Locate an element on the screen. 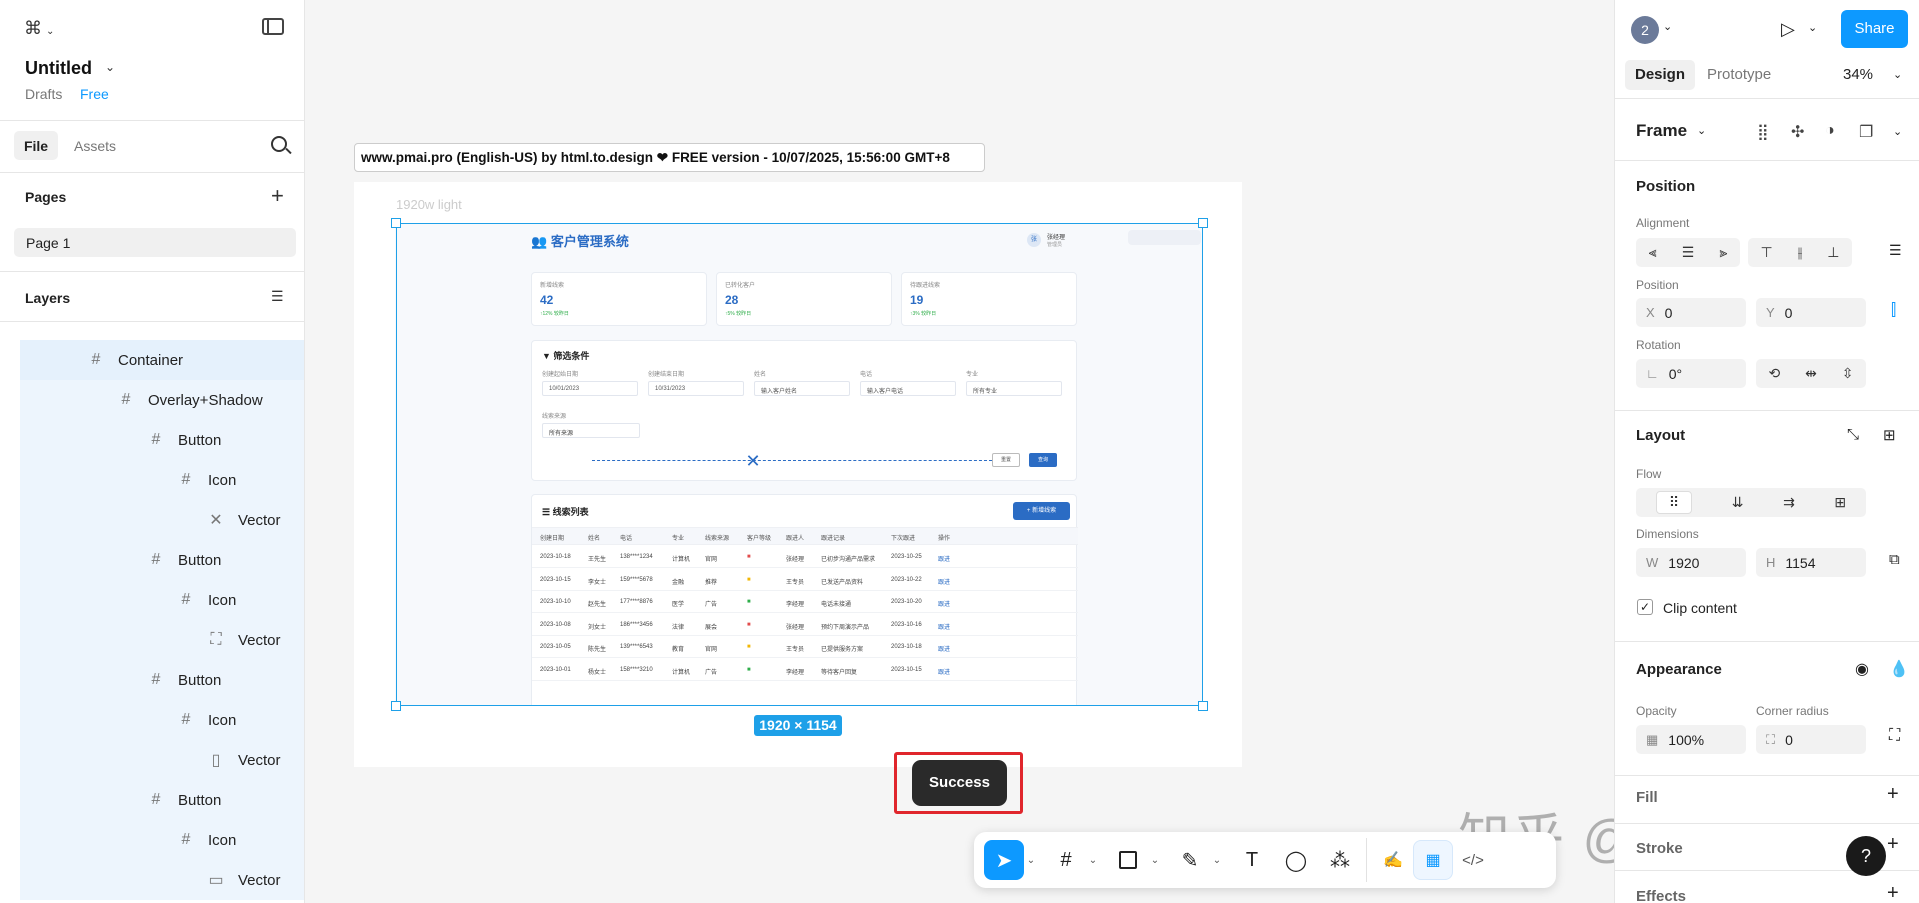 The image size is (1919, 903). x-value: 0 is located at coordinates (1669, 313).